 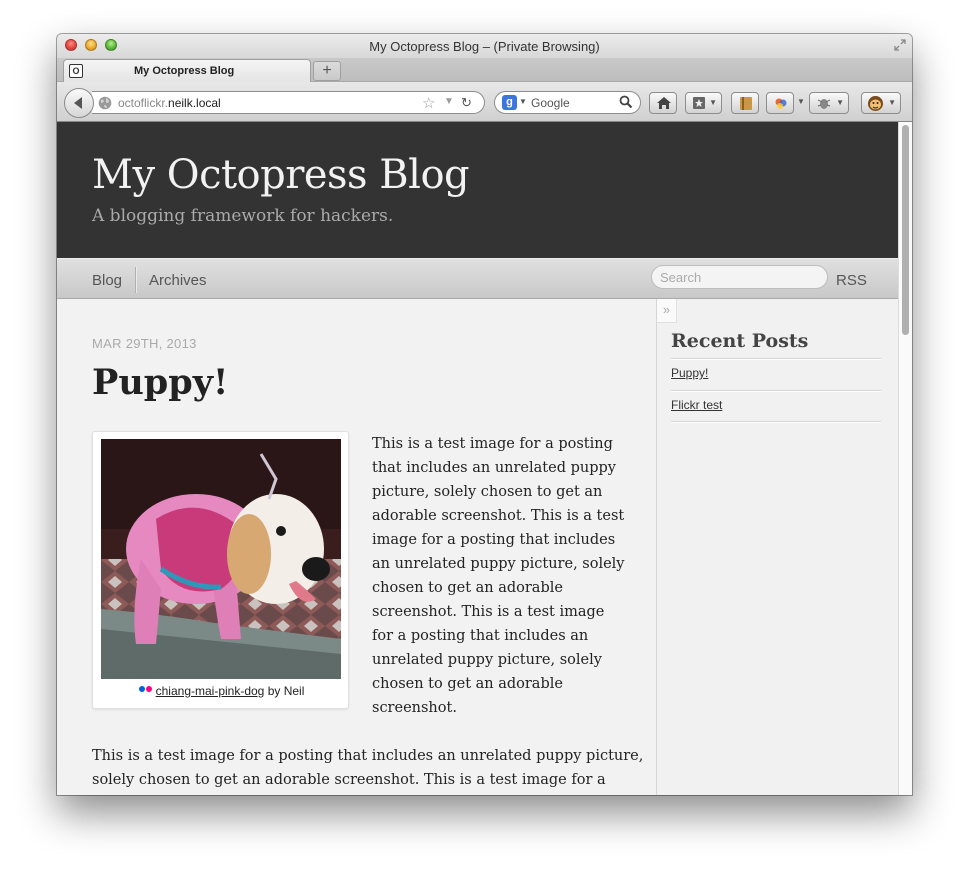 What do you see at coordinates (135, 280) in the screenshot?
I see `nav-divider` at bounding box center [135, 280].